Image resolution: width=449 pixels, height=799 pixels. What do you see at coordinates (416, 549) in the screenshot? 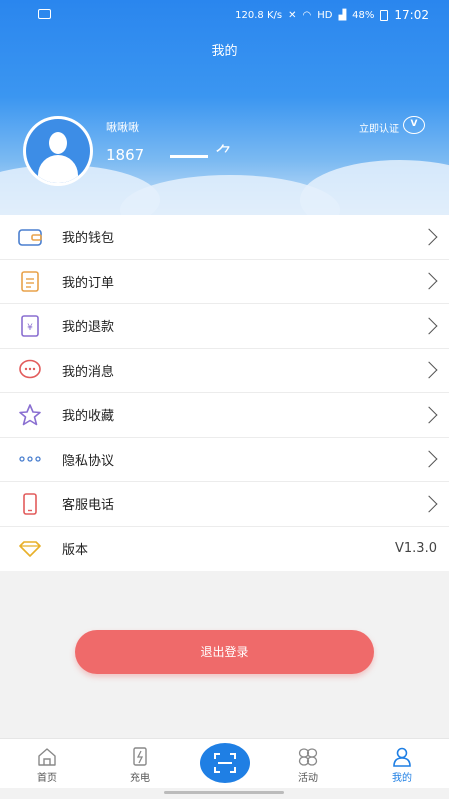
I see `version-value: V1.3.0` at bounding box center [416, 549].